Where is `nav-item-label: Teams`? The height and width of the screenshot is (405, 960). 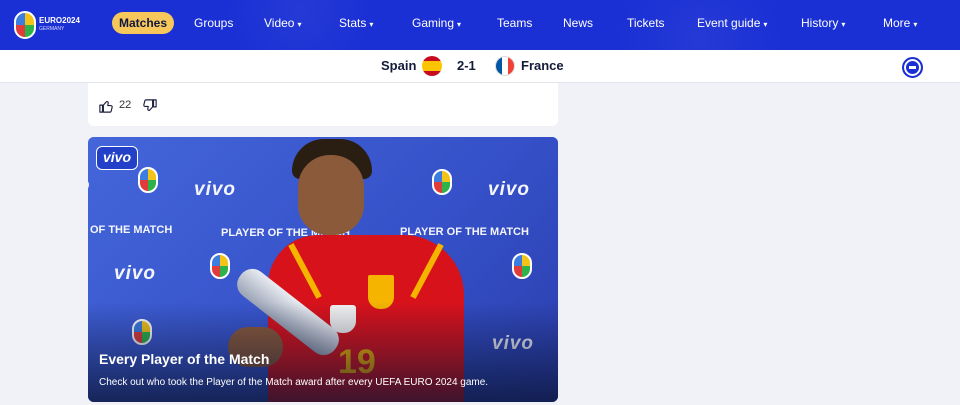 nav-item-label: Teams is located at coordinates (515, 23).